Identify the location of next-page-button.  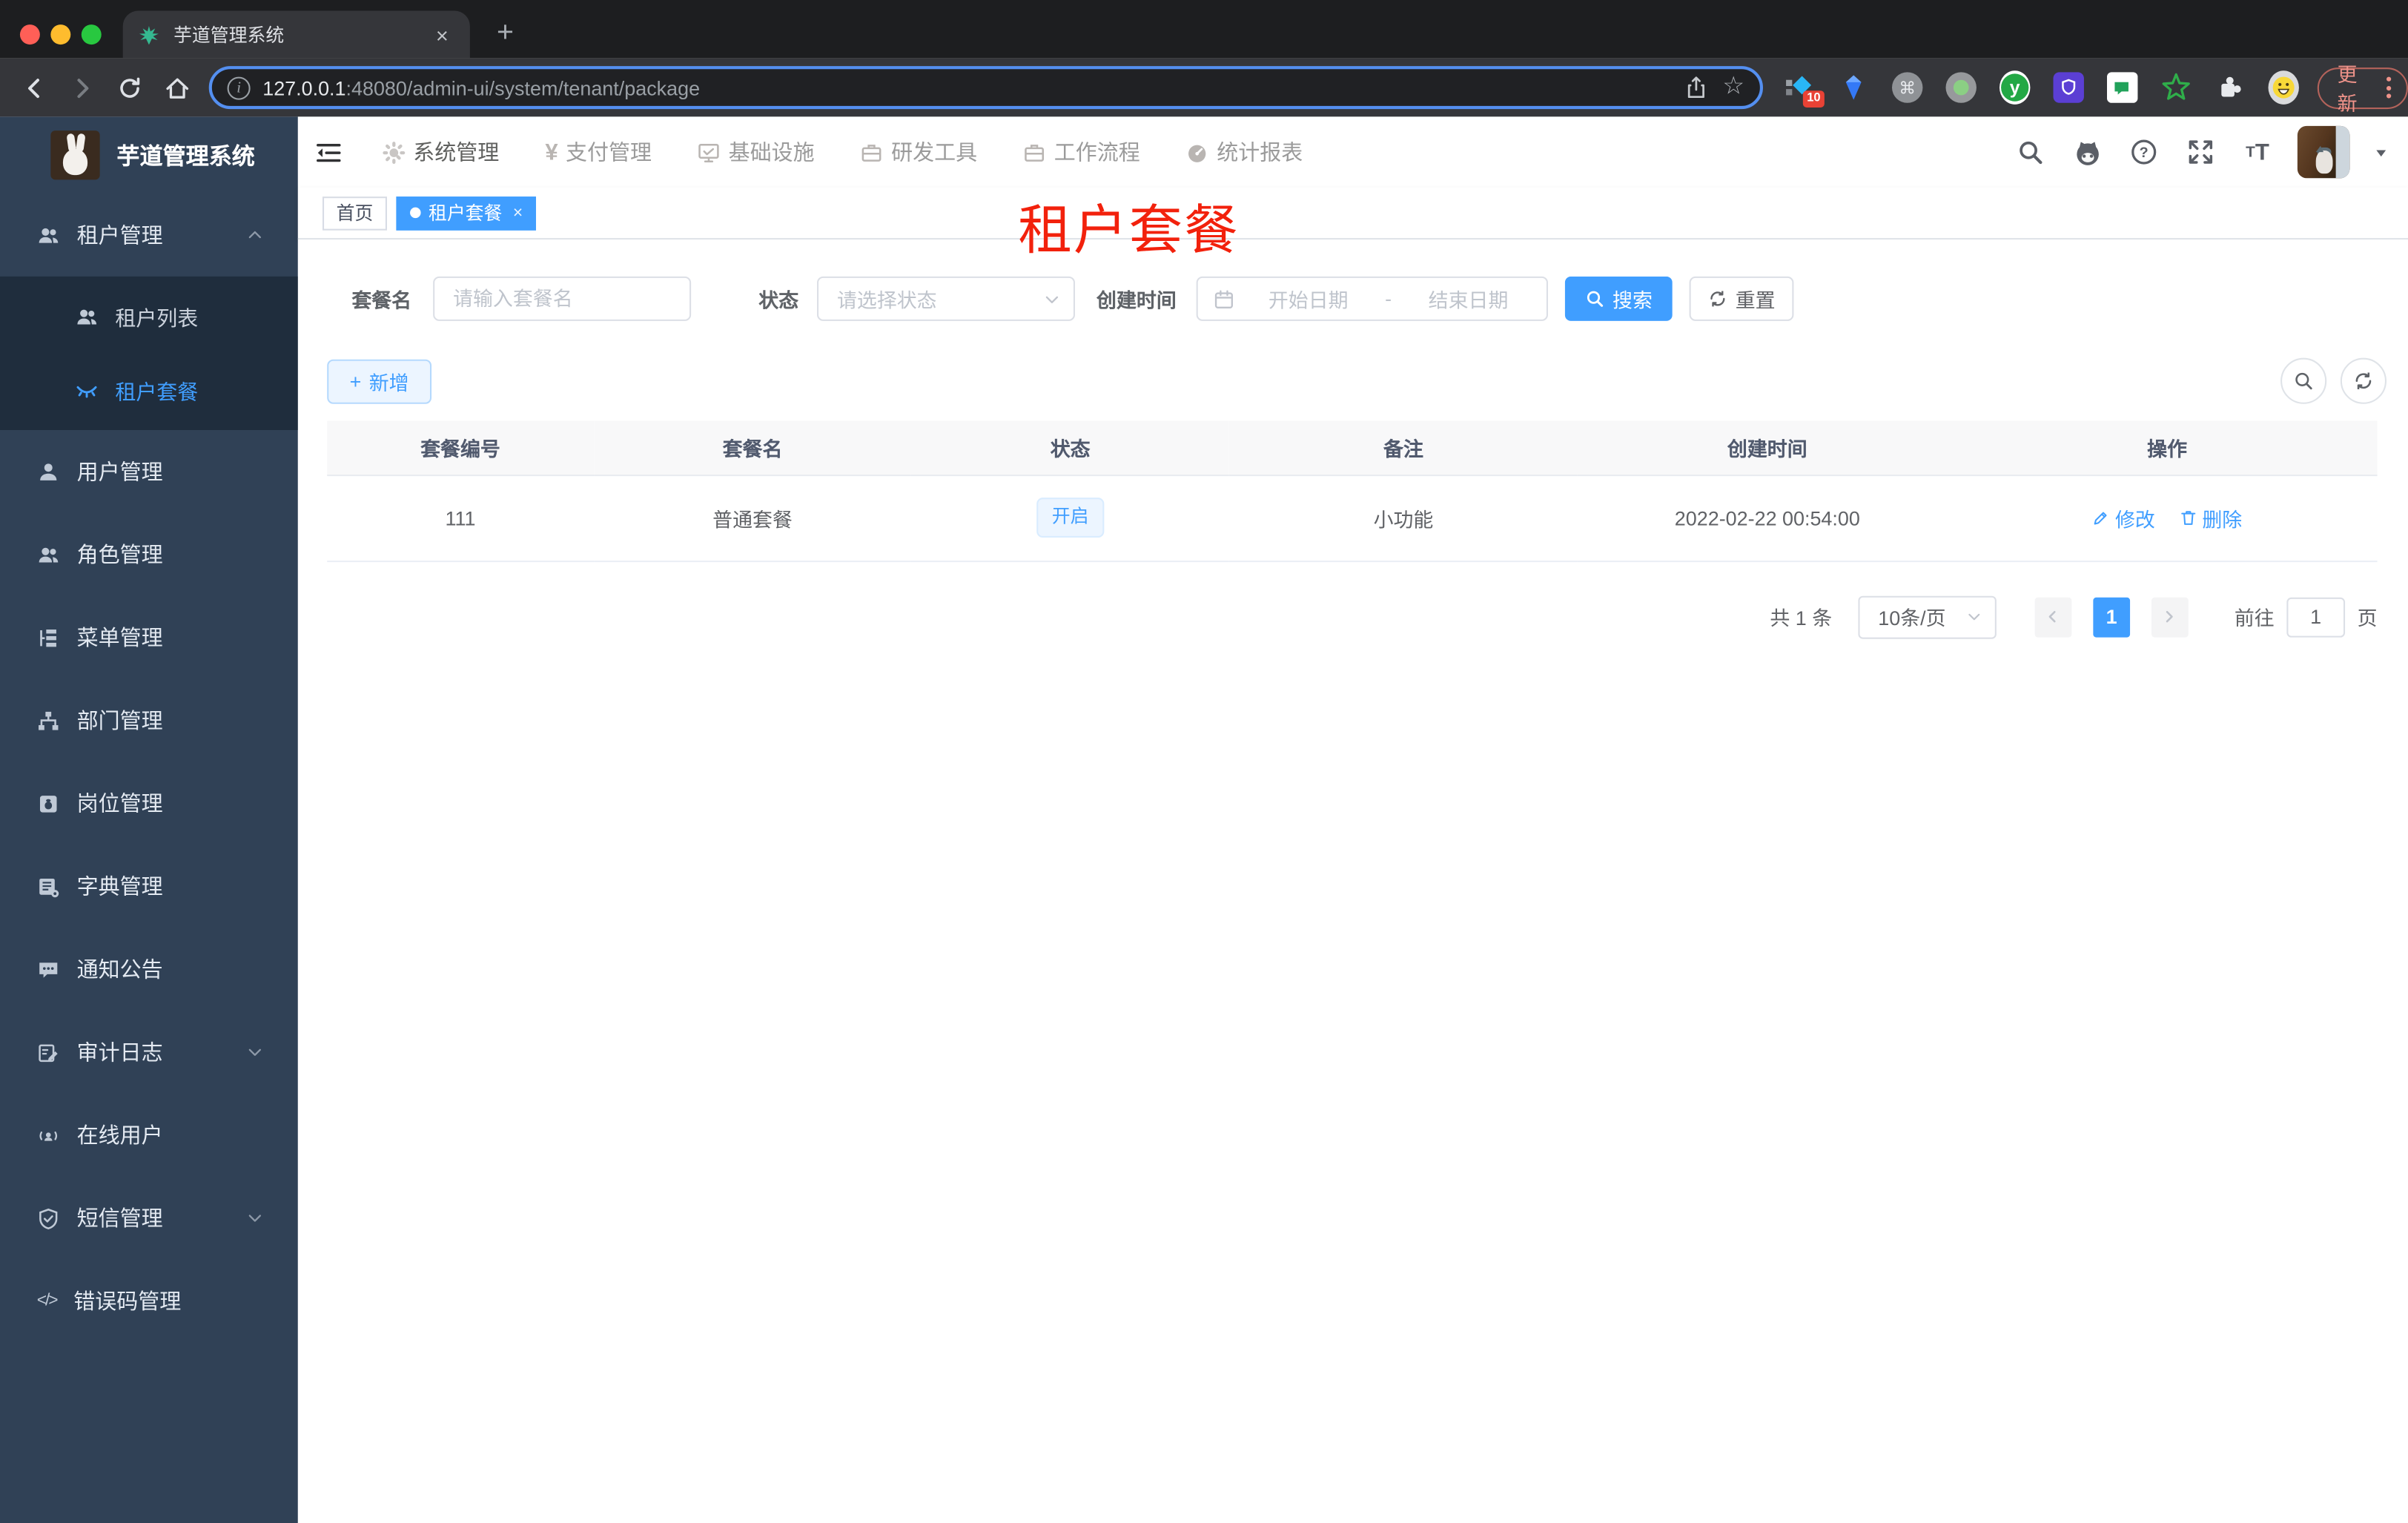
(2170, 617).